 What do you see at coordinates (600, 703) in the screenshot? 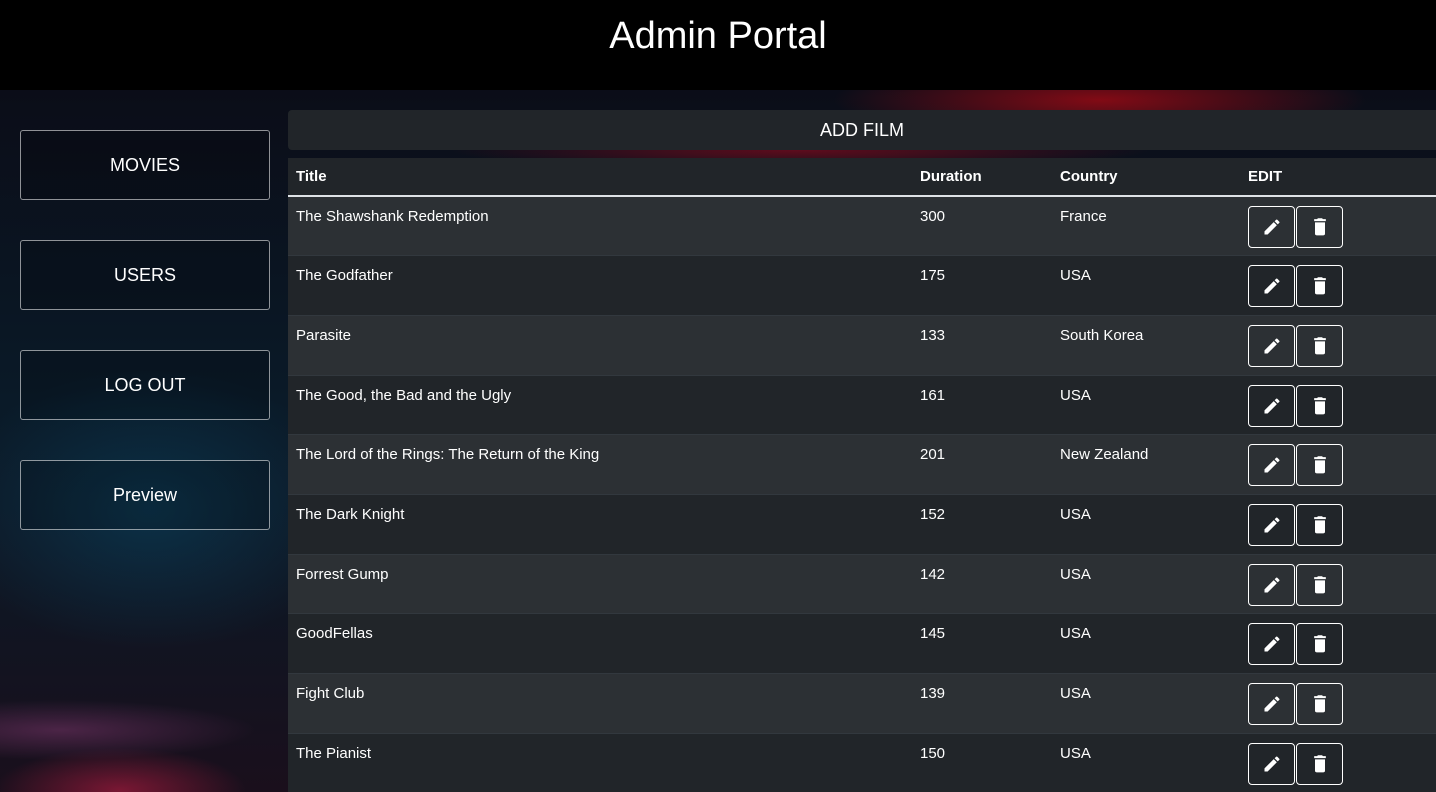
I see `film-title-cell: Fight Club` at bounding box center [600, 703].